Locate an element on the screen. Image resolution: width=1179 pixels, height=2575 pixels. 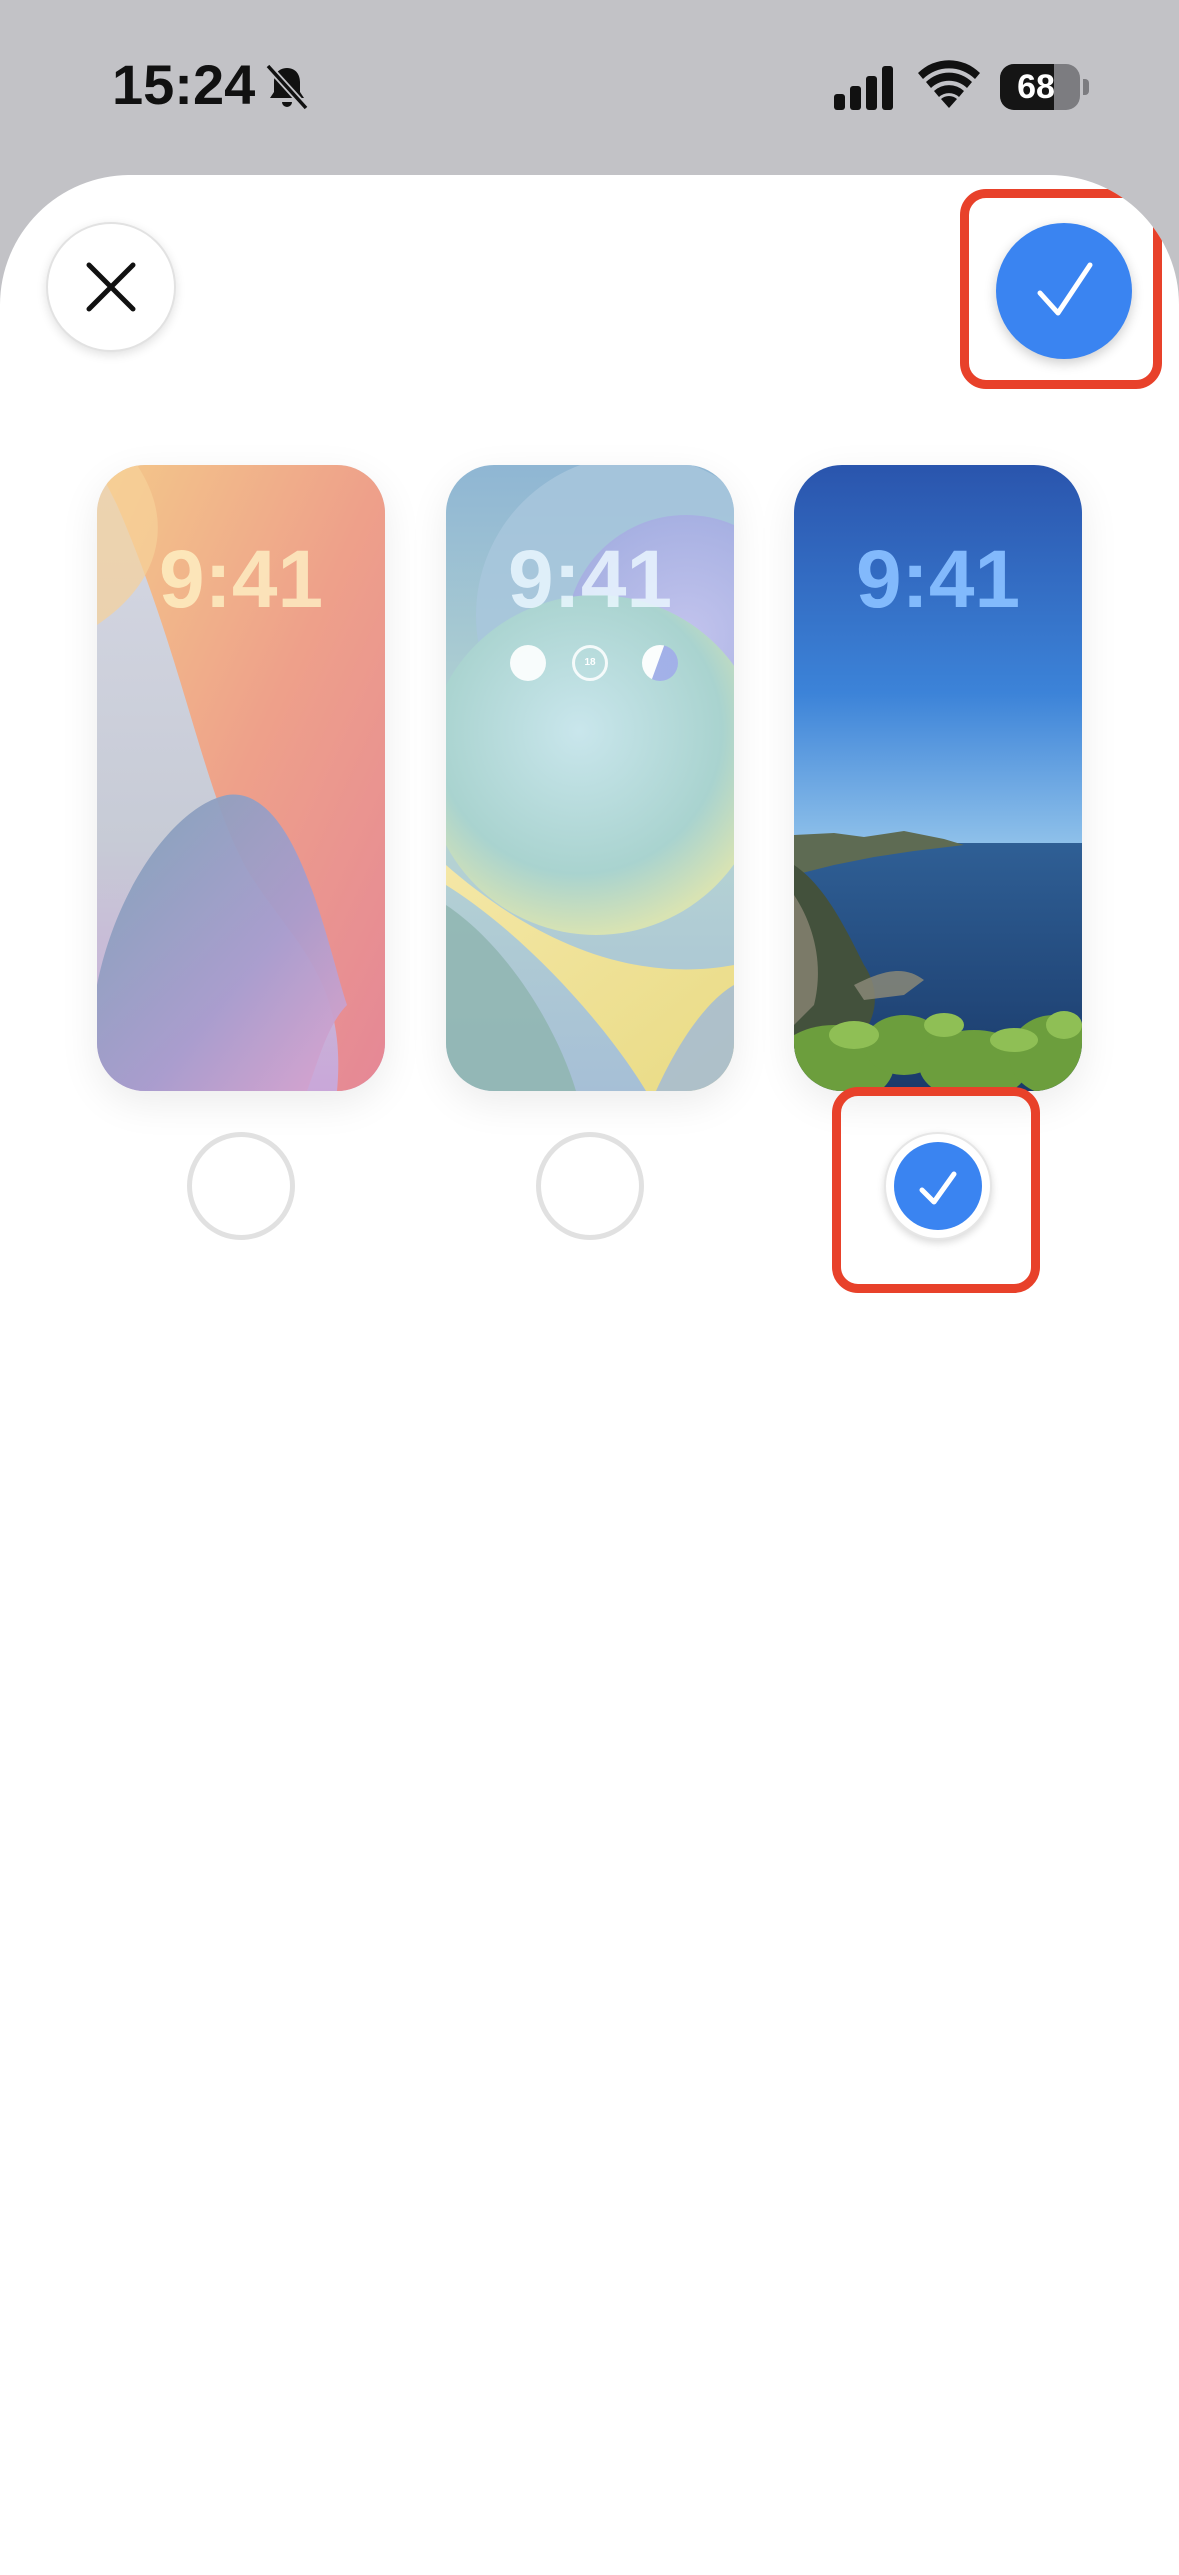
wallpaper-3-time: 9:41 is located at coordinates (938, 579).